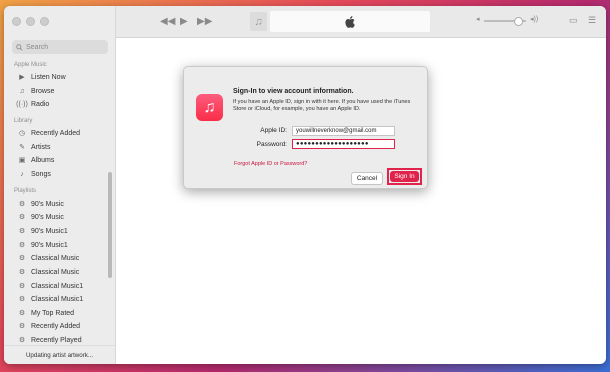 This screenshot has height=372, width=610. I want to click on artwork-placeholder: ♫, so click(258, 21).